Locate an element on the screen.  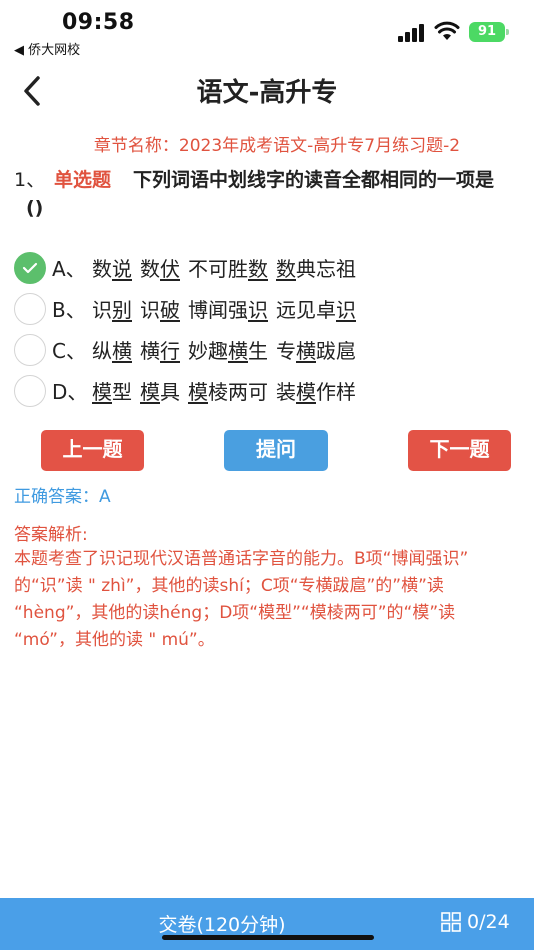
submit-exam-button: 交卷(120分钟) is located at coordinates (222, 923).